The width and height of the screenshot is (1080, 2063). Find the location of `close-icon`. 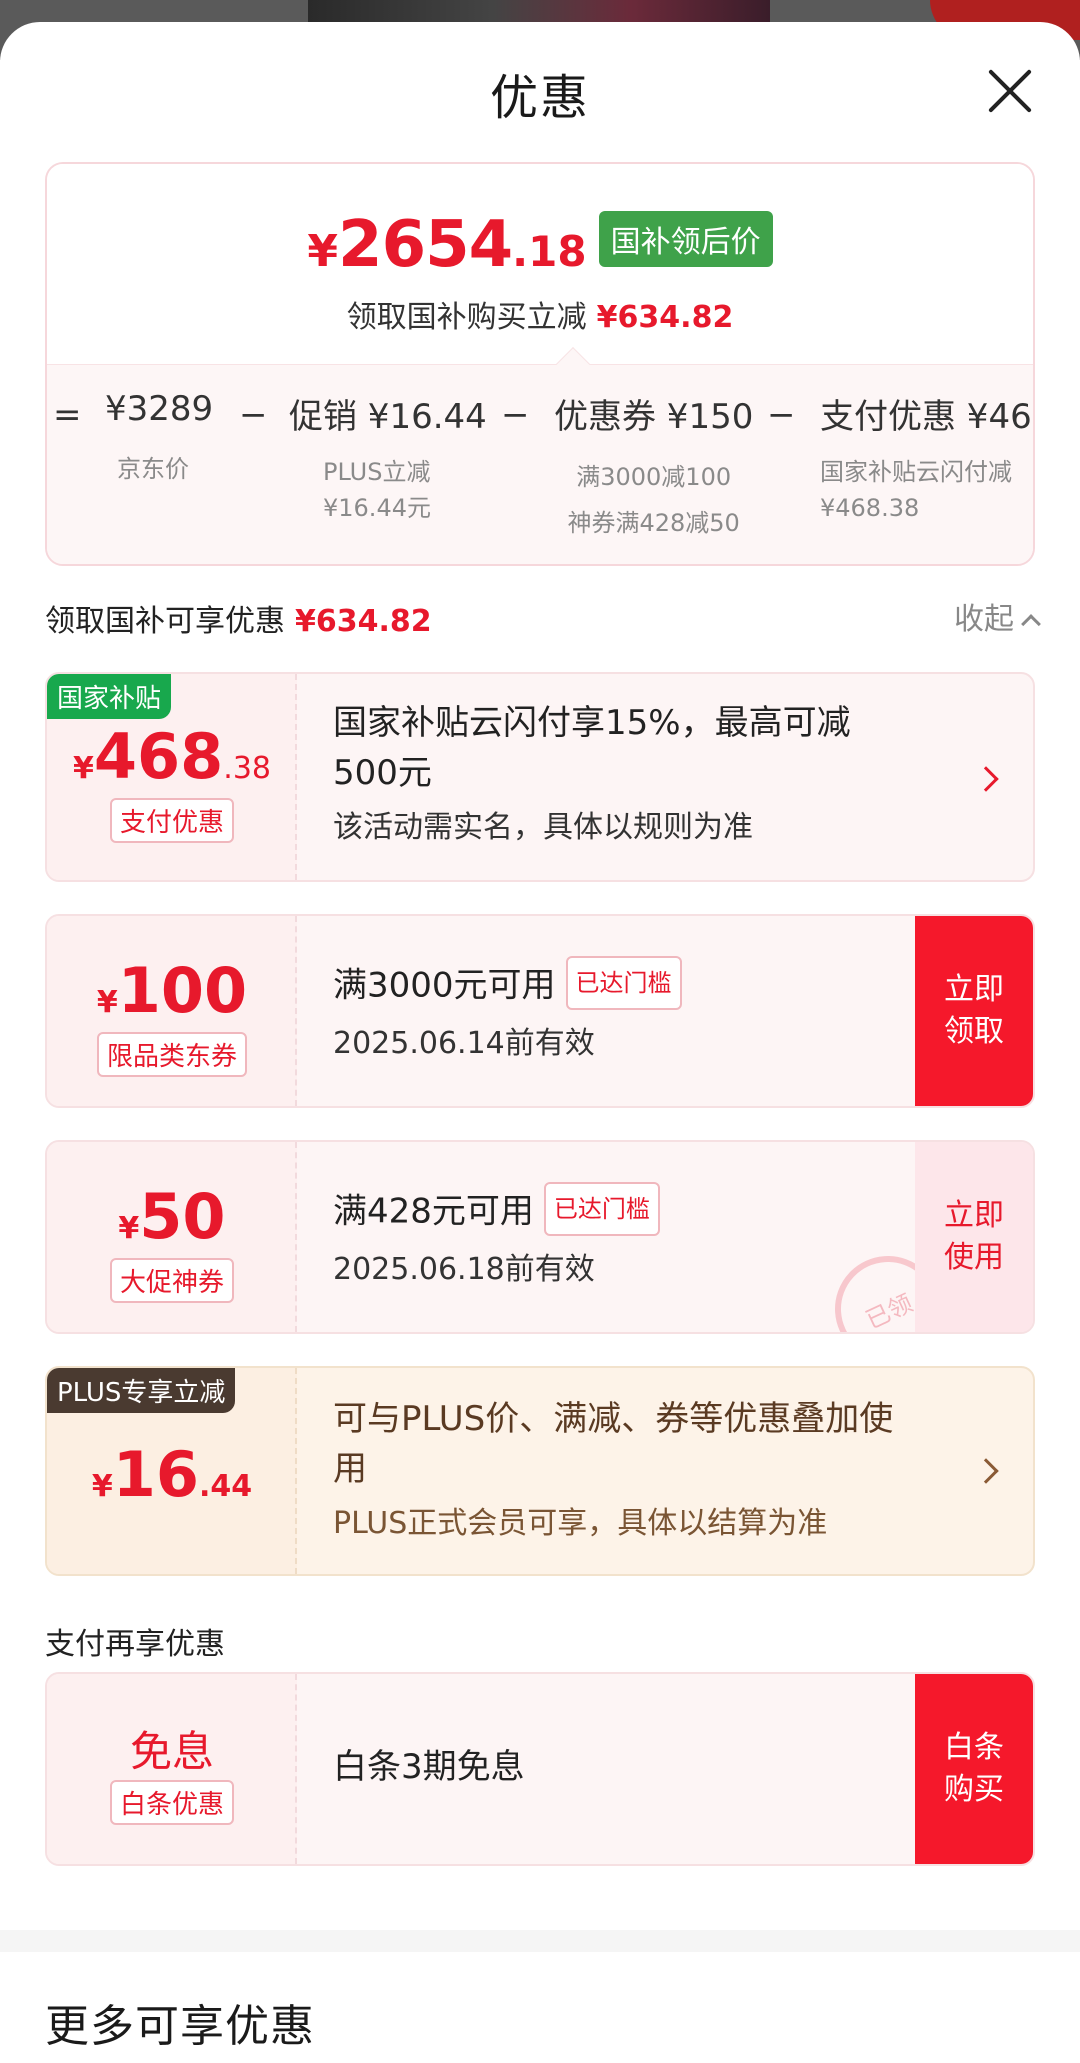

close-icon is located at coordinates (1011, 91).